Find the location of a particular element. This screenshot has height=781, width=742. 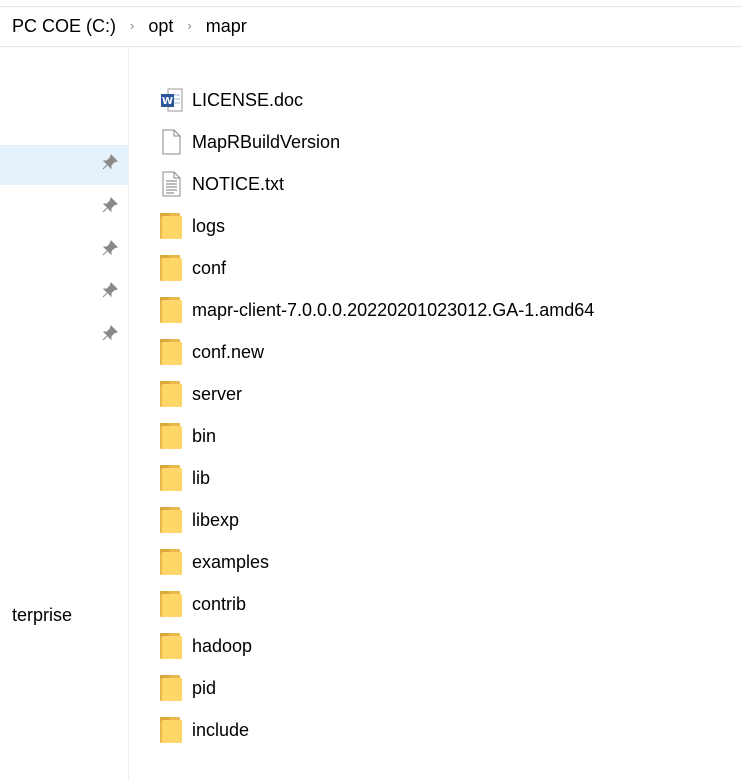

breadcrumb-item-mapr: mapr is located at coordinates (226, 26).